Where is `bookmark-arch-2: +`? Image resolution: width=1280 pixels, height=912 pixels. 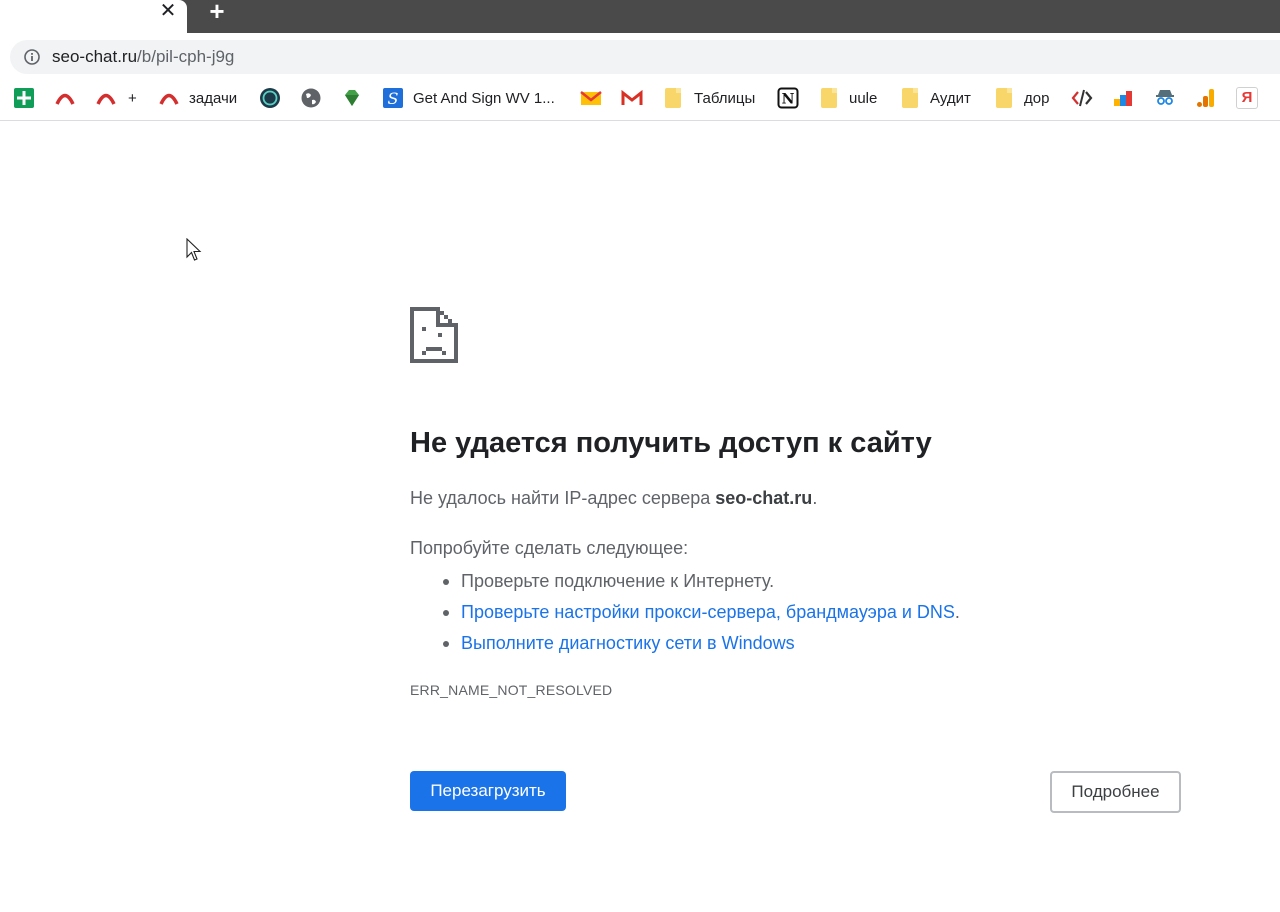 bookmark-arch-2: + is located at coordinates (116, 98).